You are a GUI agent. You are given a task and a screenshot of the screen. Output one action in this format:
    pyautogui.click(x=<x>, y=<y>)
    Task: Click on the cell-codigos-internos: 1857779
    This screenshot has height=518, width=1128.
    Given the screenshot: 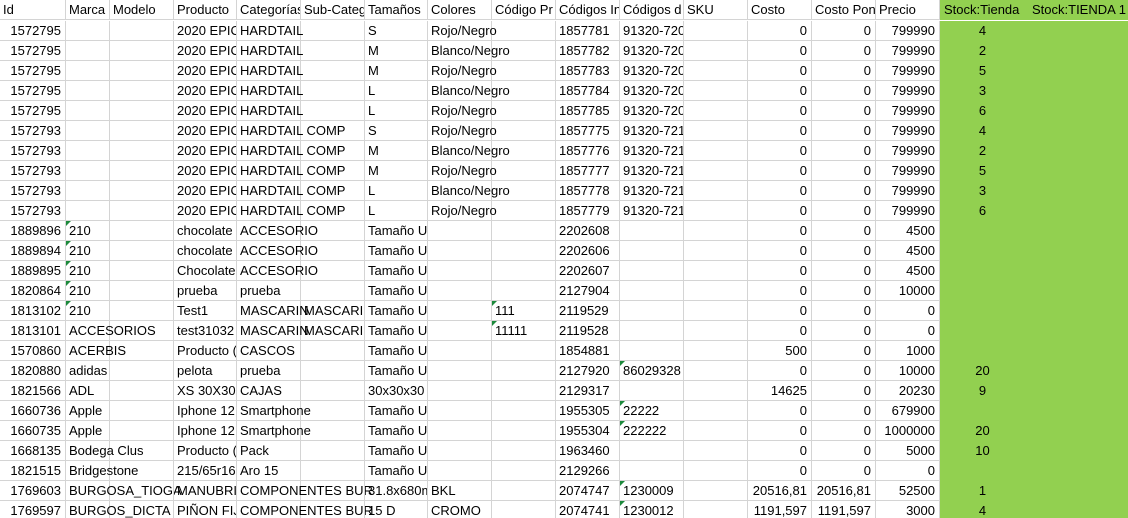 What is the action you would take?
    pyautogui.click(x=588, y=211)
    